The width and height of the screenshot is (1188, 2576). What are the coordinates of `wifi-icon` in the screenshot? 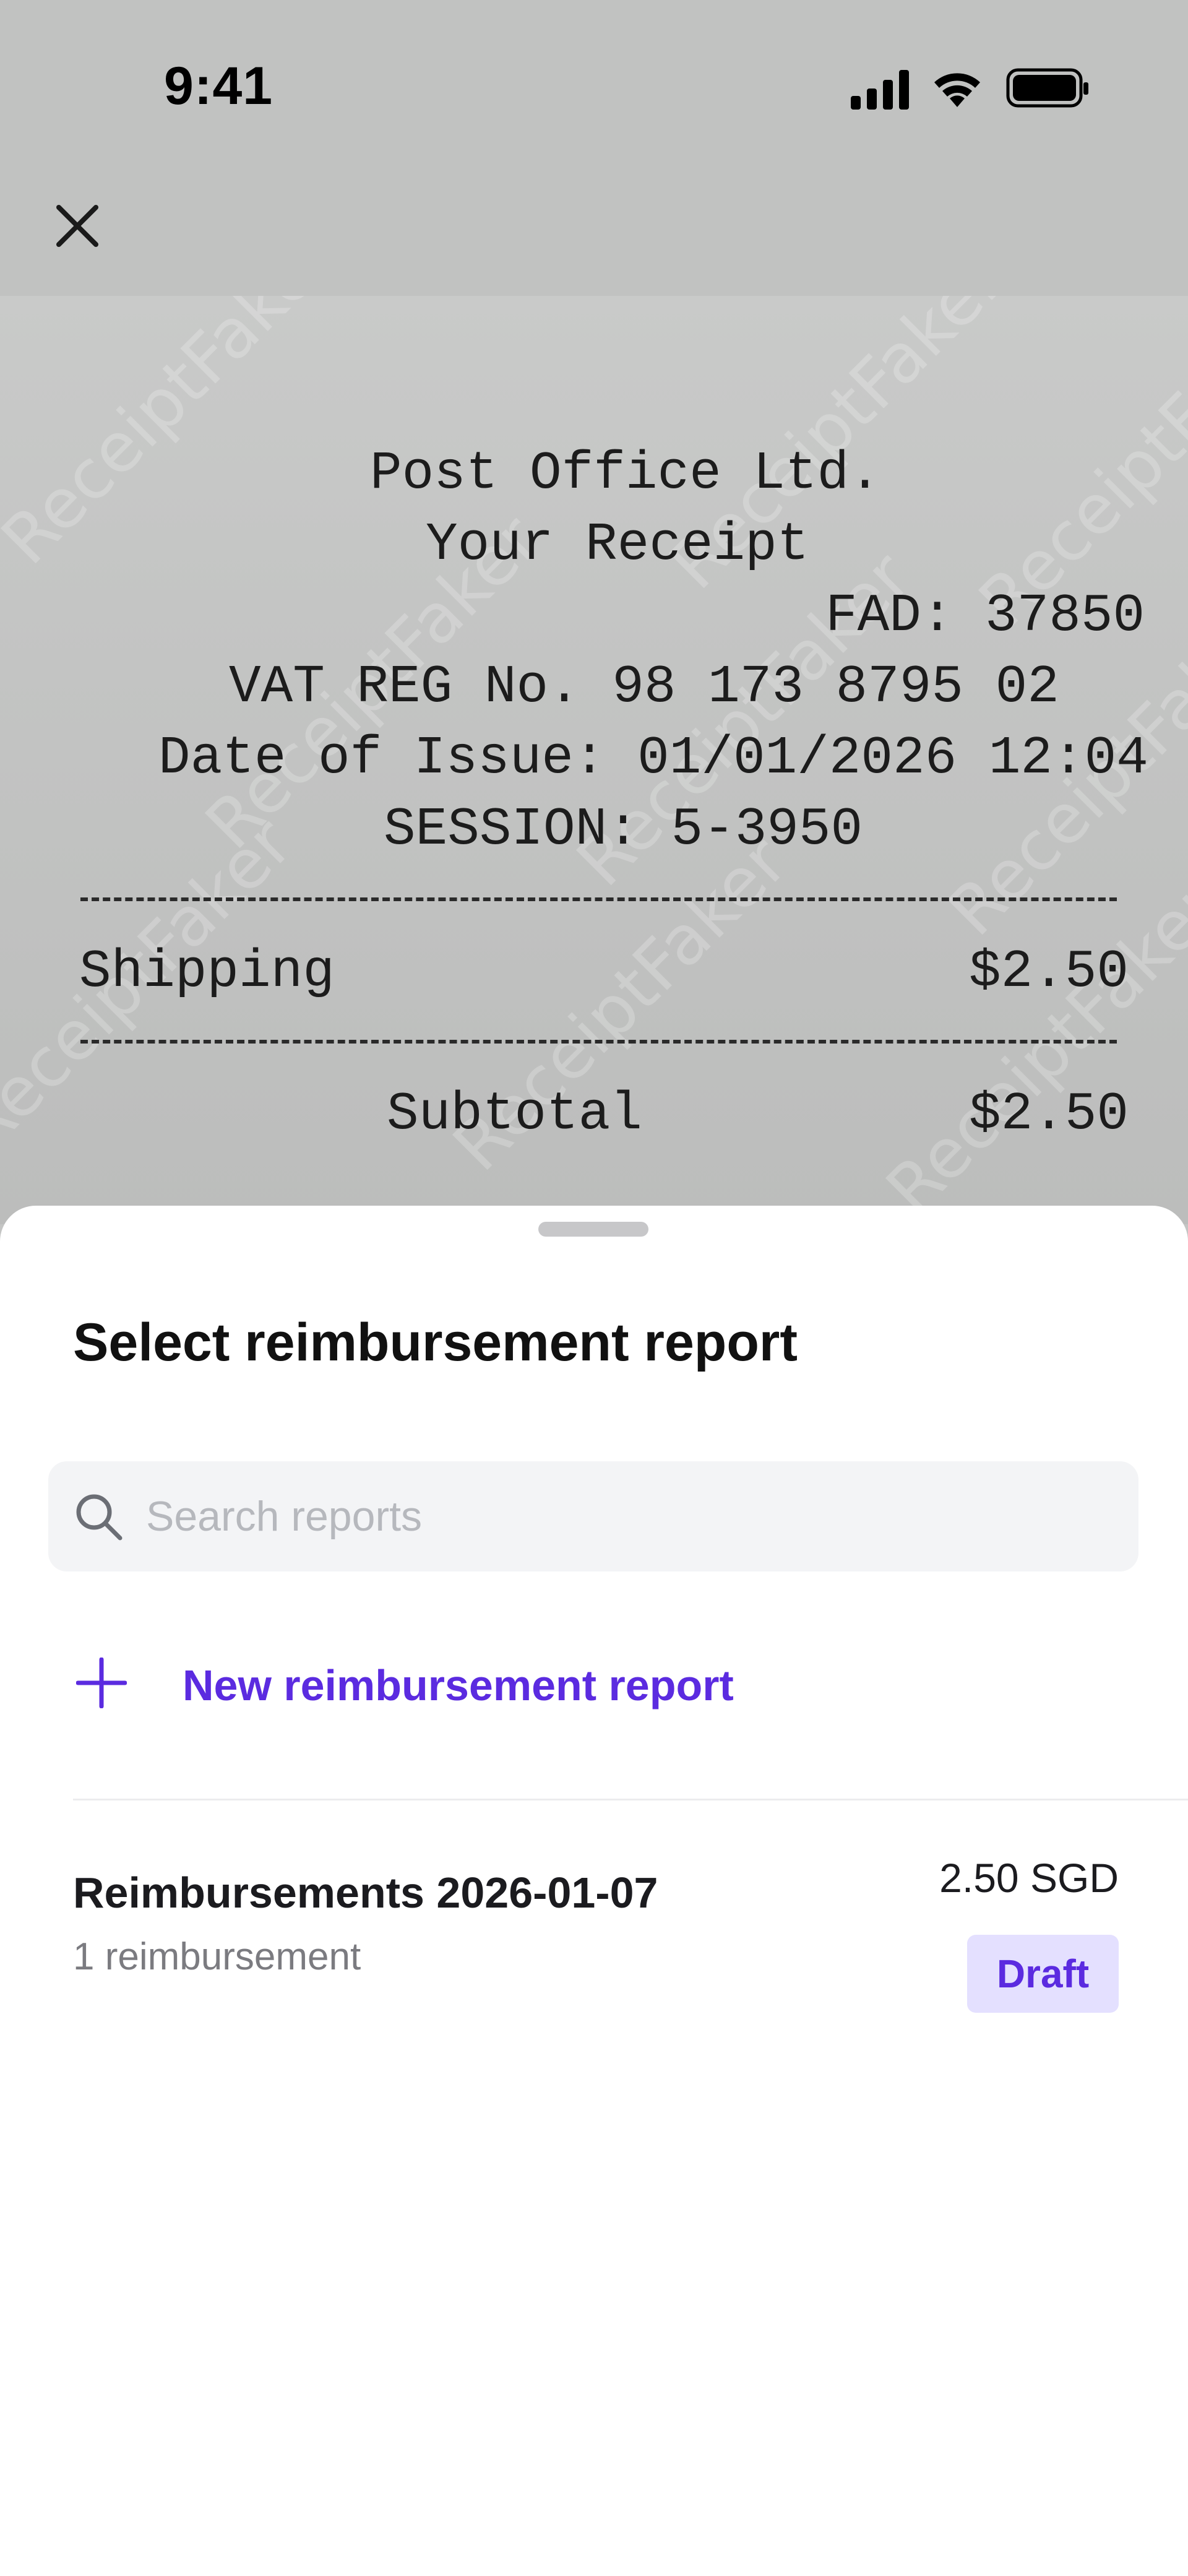 It's located at (957, 90).